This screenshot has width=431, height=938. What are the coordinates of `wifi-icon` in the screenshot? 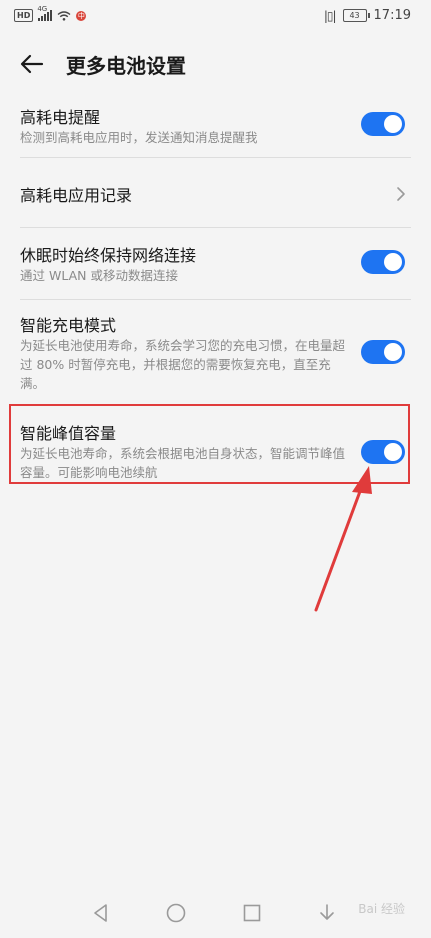 It's located at (64, 15).